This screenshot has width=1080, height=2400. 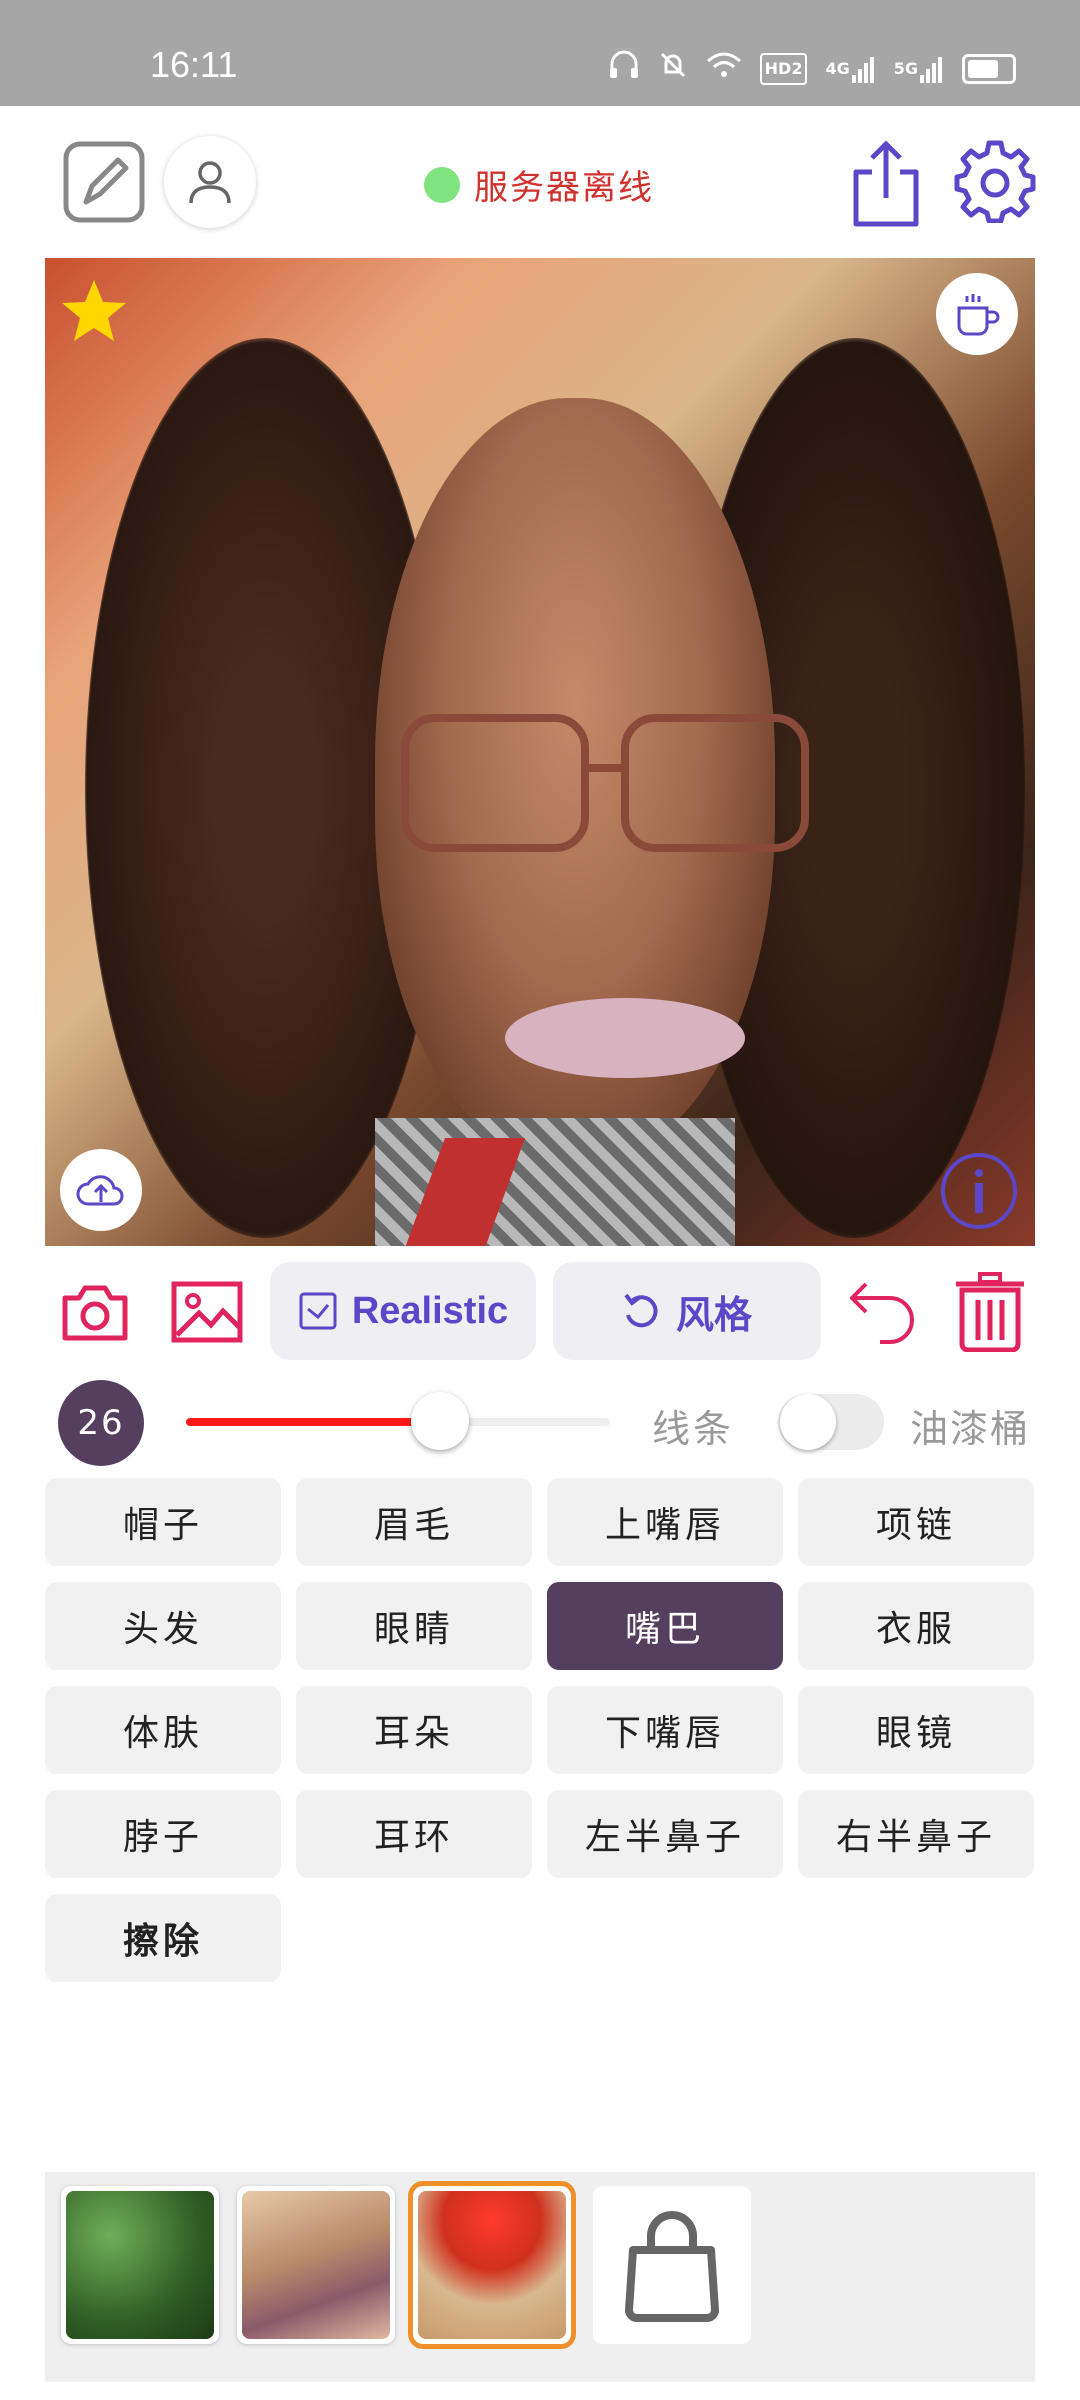 I want to click on hd2-icon: HD2, so click(x=783, y=69).